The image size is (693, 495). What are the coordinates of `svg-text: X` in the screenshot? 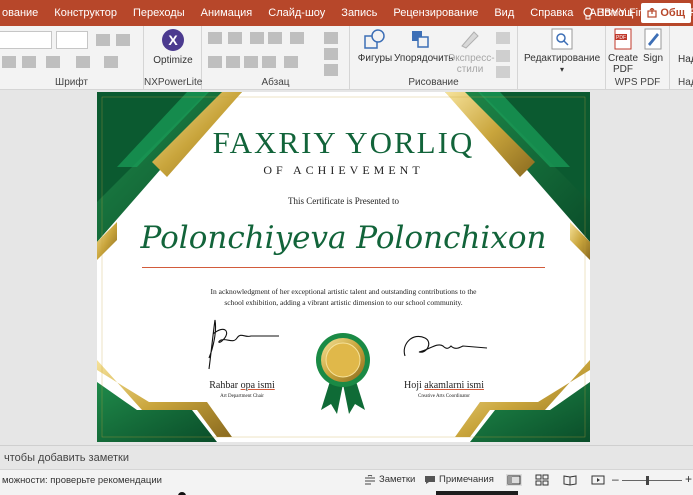 It's located at (173, 40).